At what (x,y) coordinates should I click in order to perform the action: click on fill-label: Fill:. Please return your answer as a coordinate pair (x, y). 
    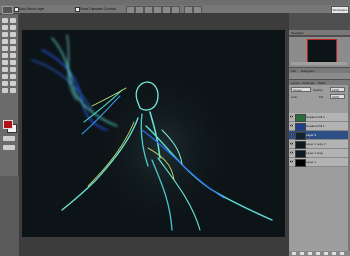
    Looking at the image, I should click on (321, 97).